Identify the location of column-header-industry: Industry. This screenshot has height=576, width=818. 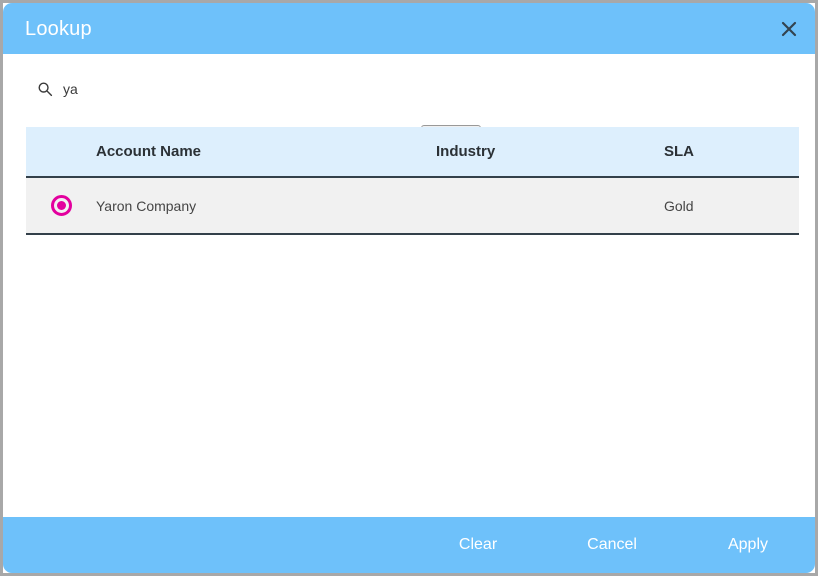
(466, 151).